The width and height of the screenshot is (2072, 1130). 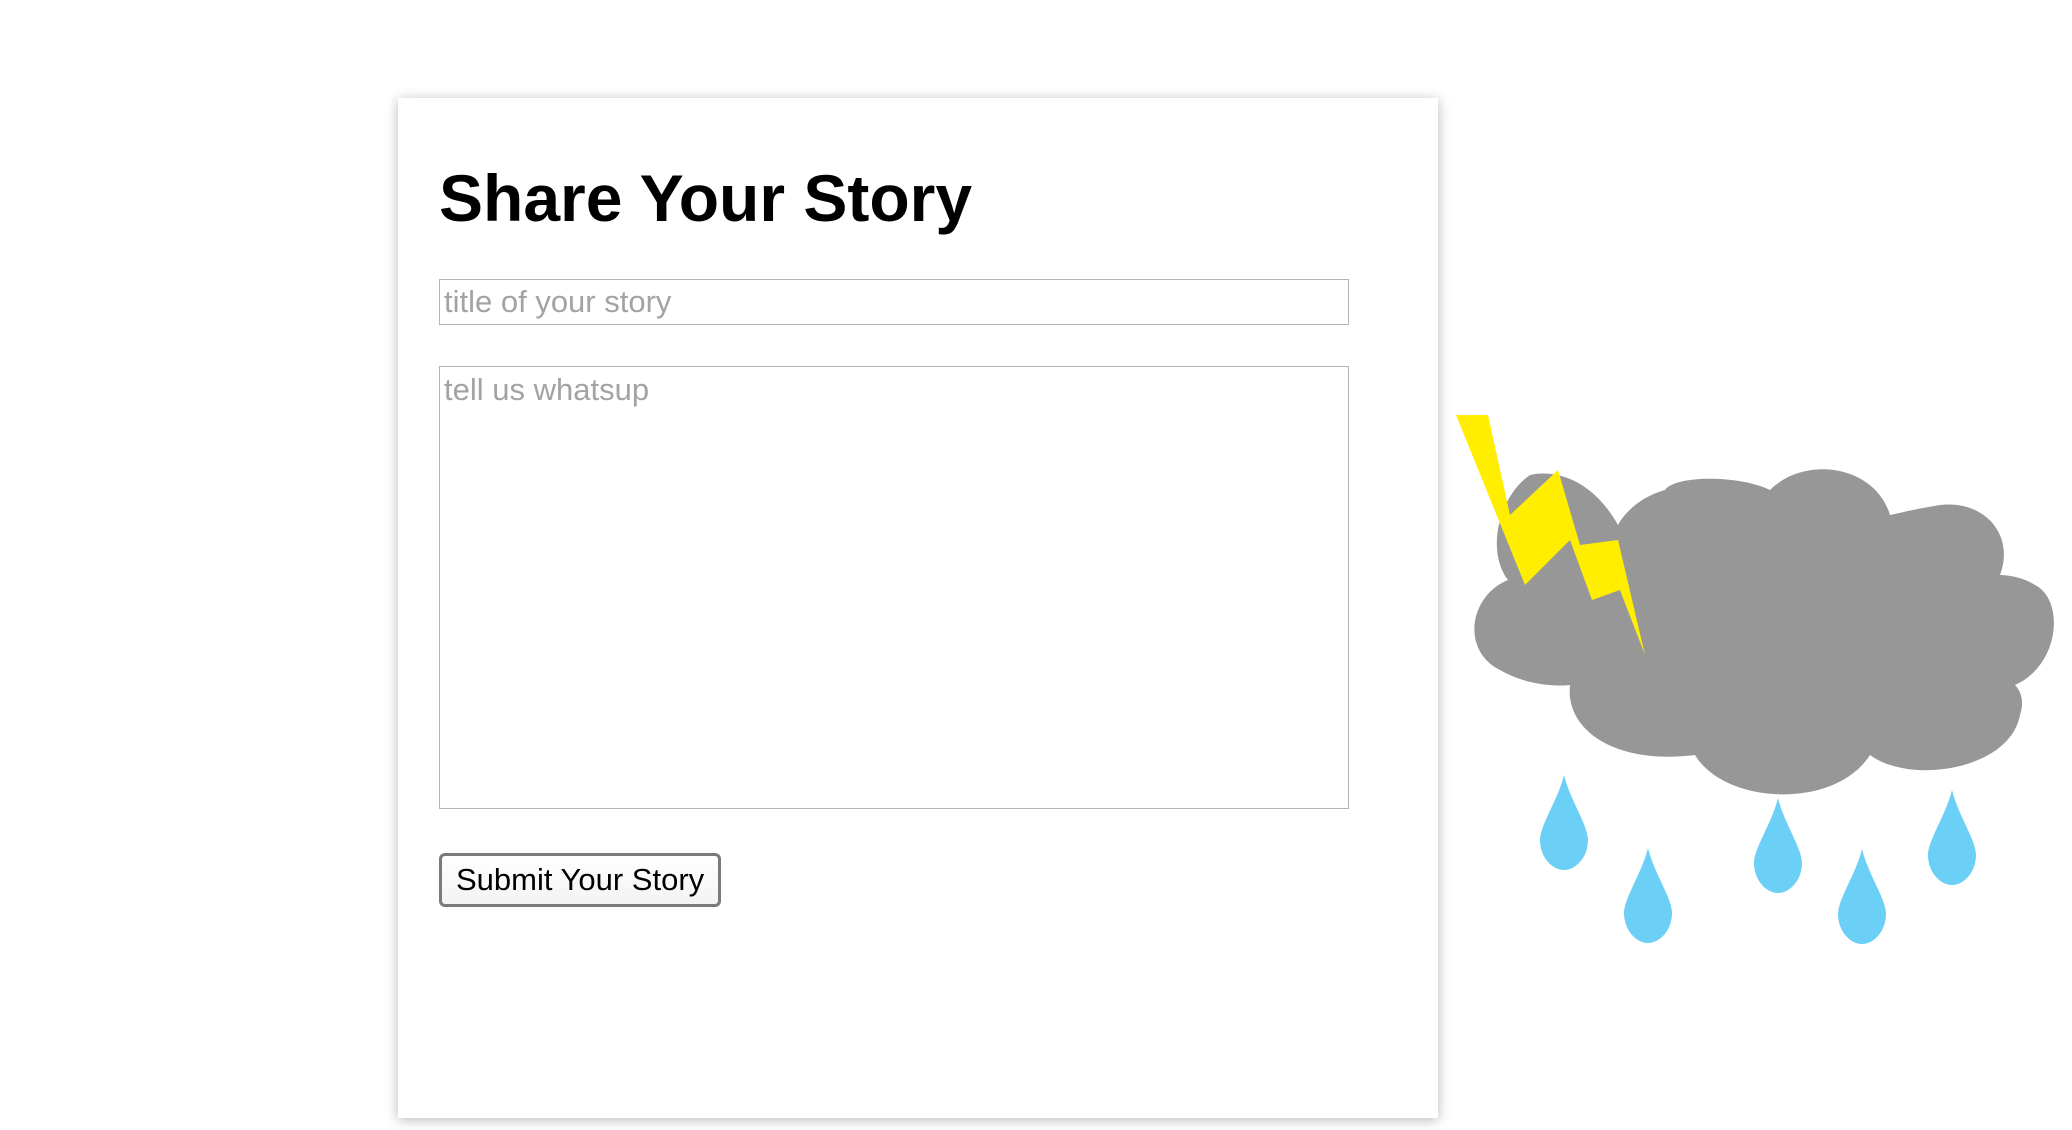 What do you see at coordinates (580, 880) in the screenshot?
I see `submit-story-button: Submit Your Story` at bounding box center [580, 880].